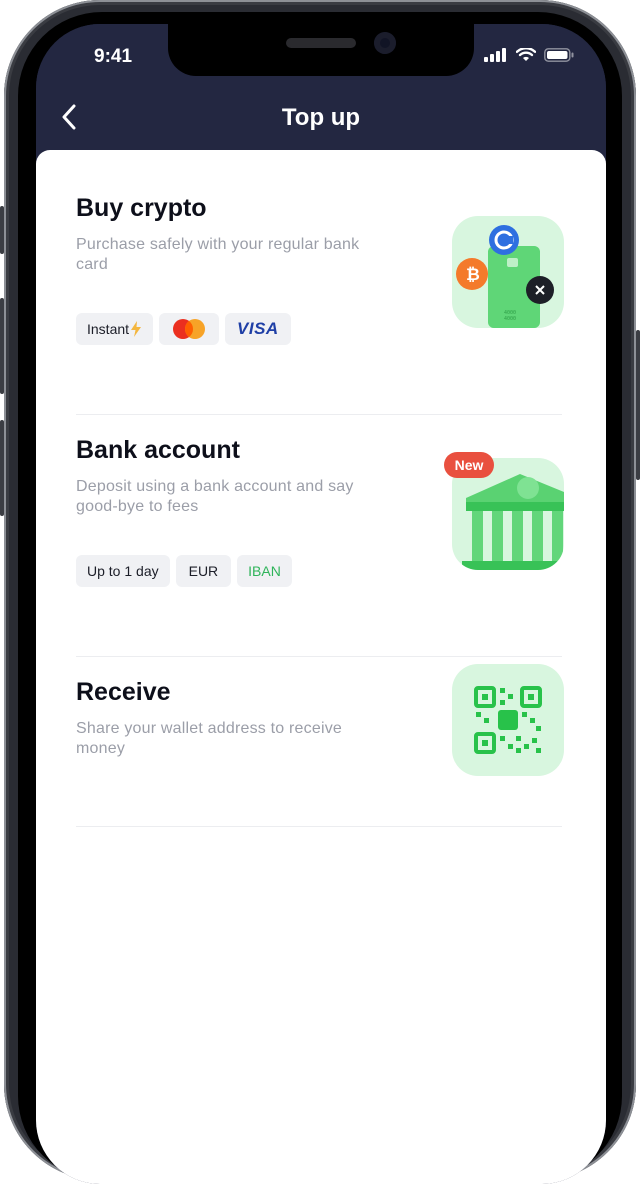 The height and width of the screenshot is (1184, 640). What do you see at coordinates (469, 465) in the screenshot?
I see `new-badge: New` at bounding box center [469, 465].